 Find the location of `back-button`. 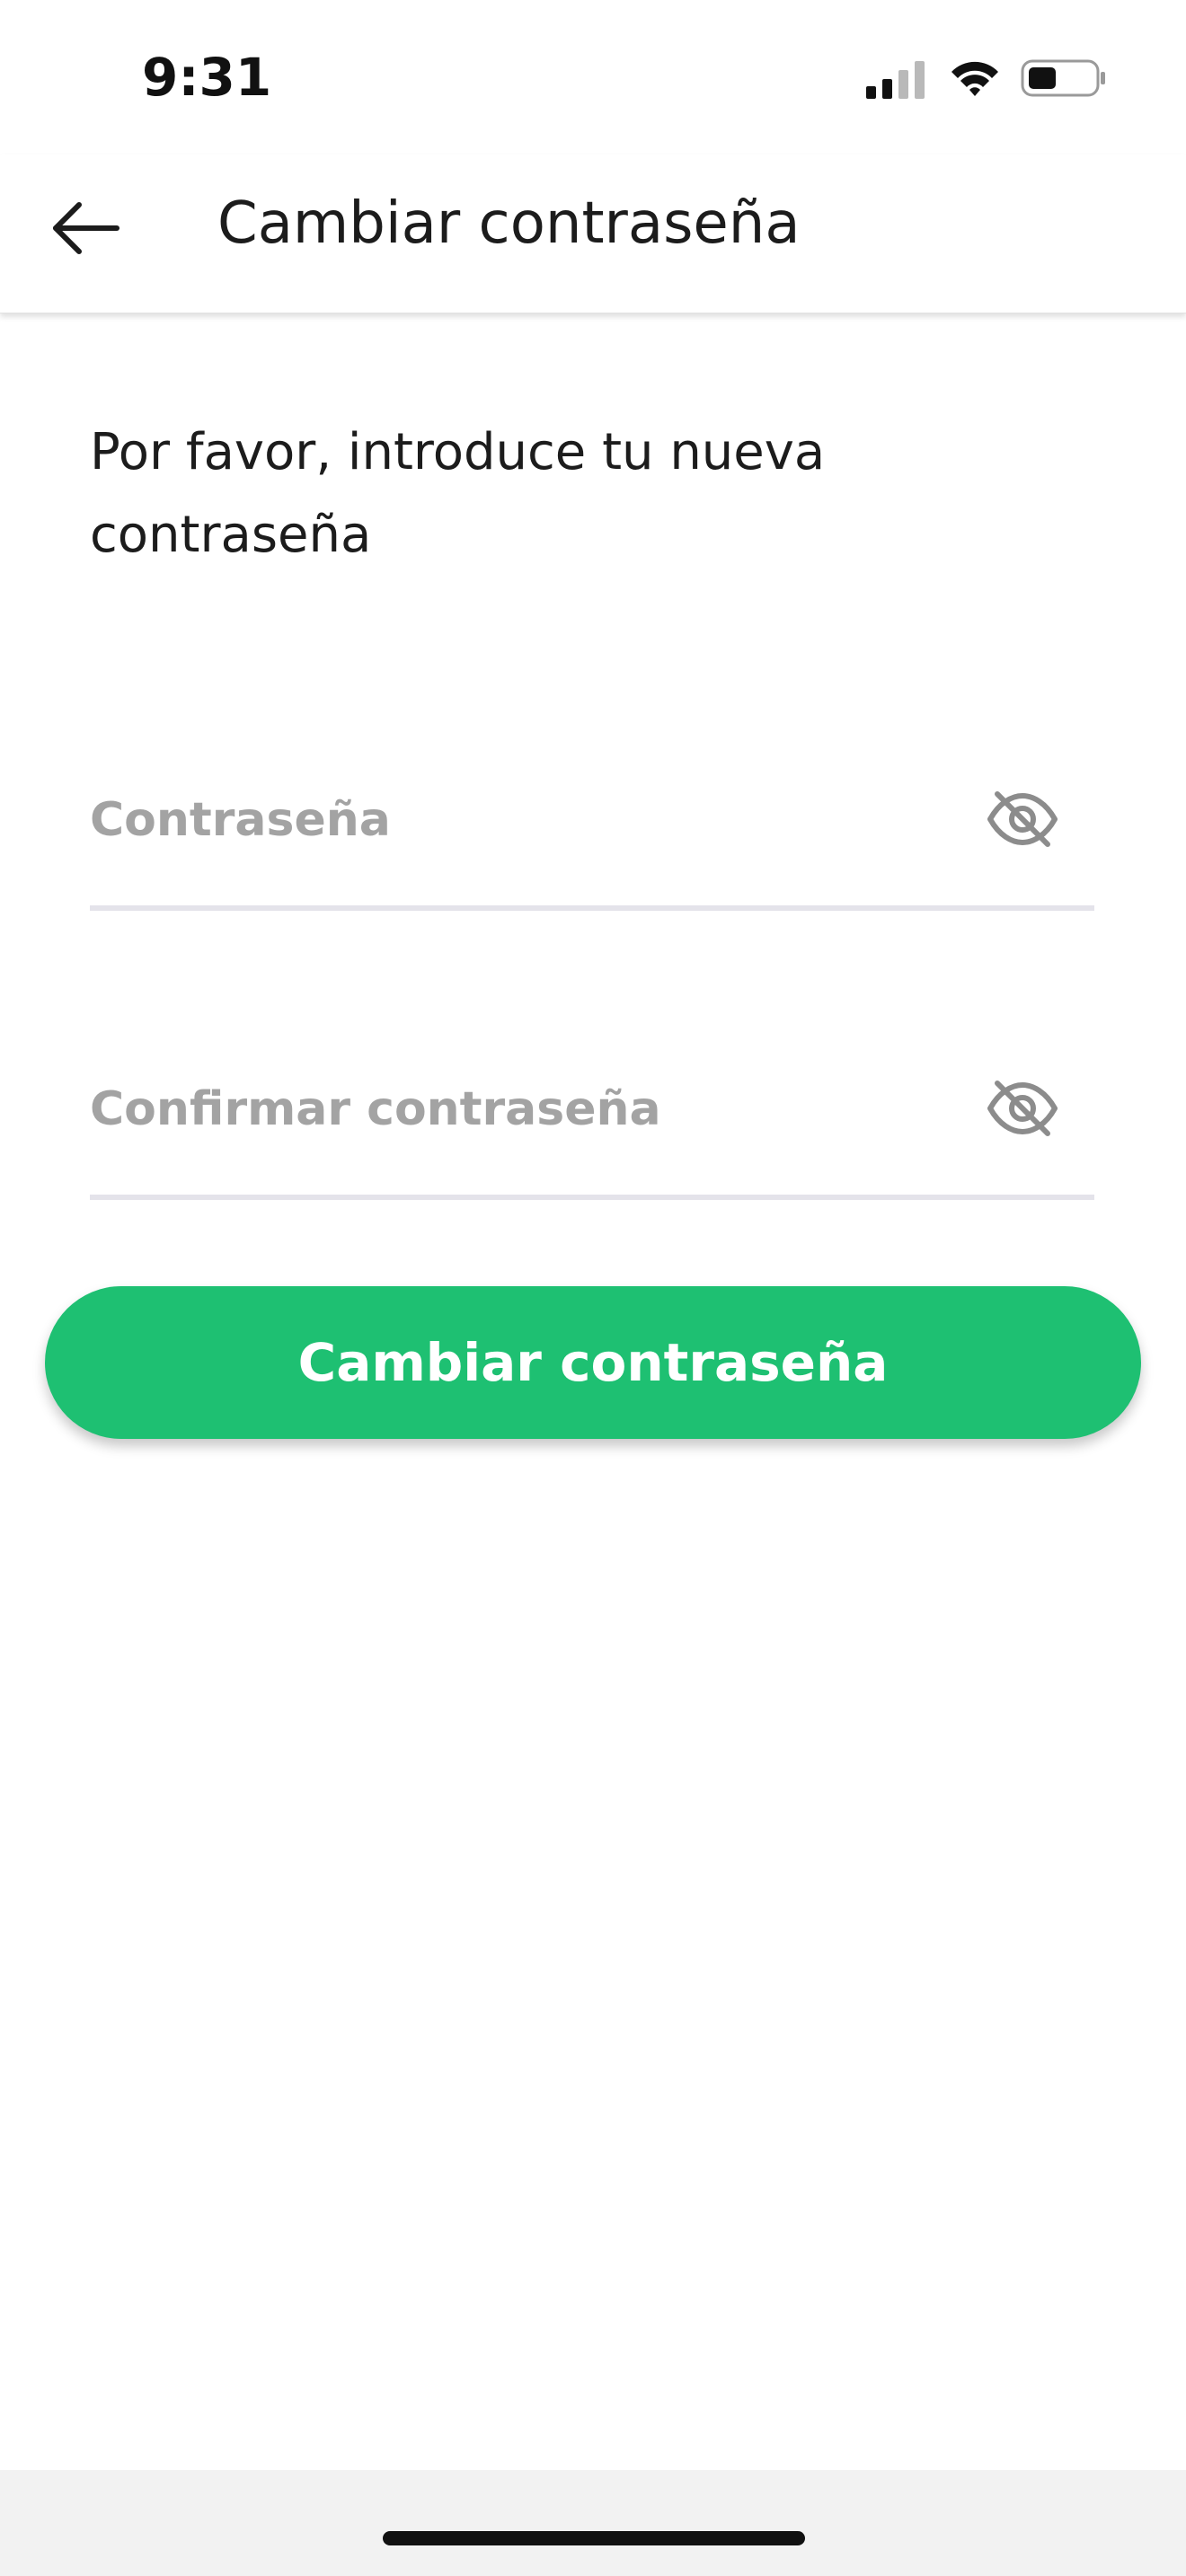

back-button is located at coordinates (86, 230).